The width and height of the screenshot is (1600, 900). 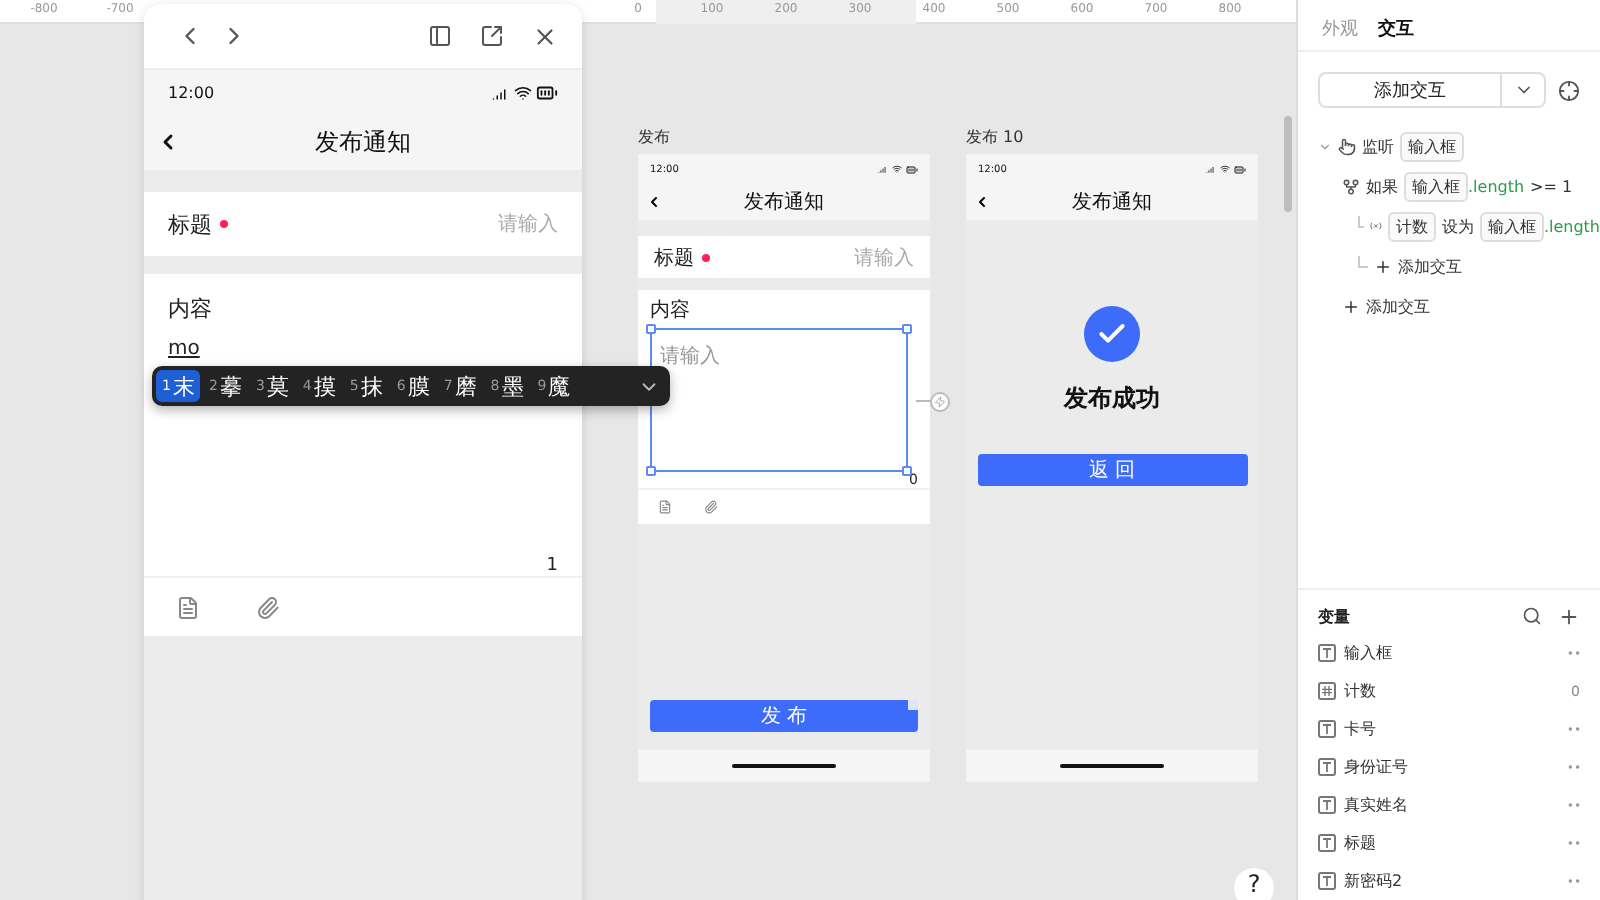 I want to click on help-button: ?, so click(x=1254, y=884).